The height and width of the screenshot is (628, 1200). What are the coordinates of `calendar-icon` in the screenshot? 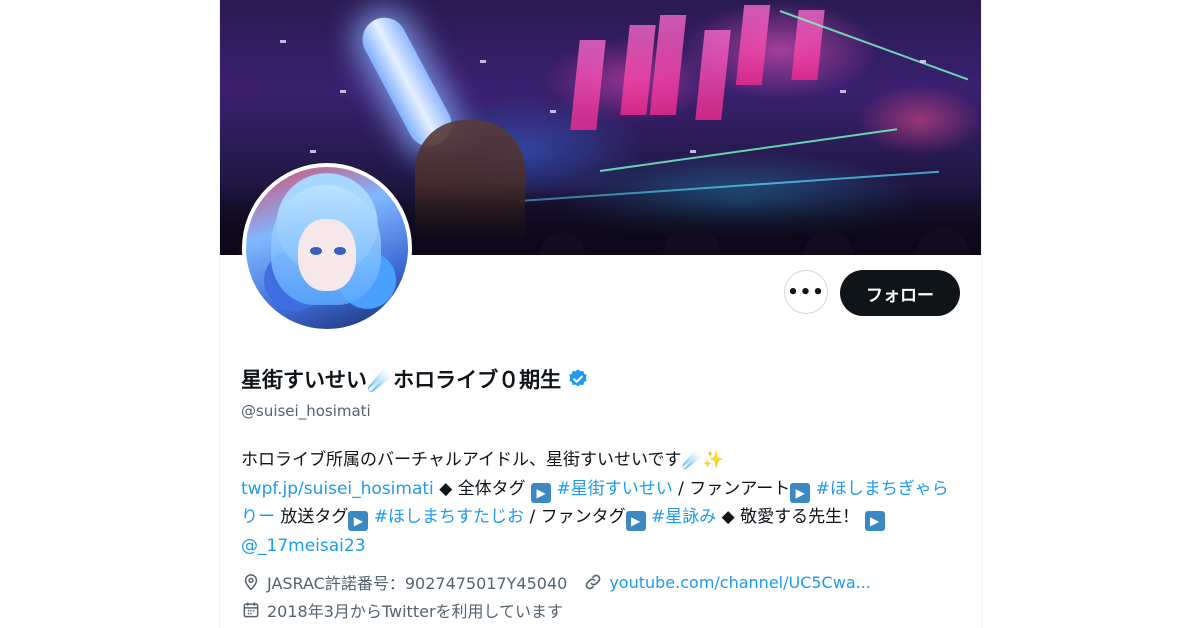 It's located at (251, 610).